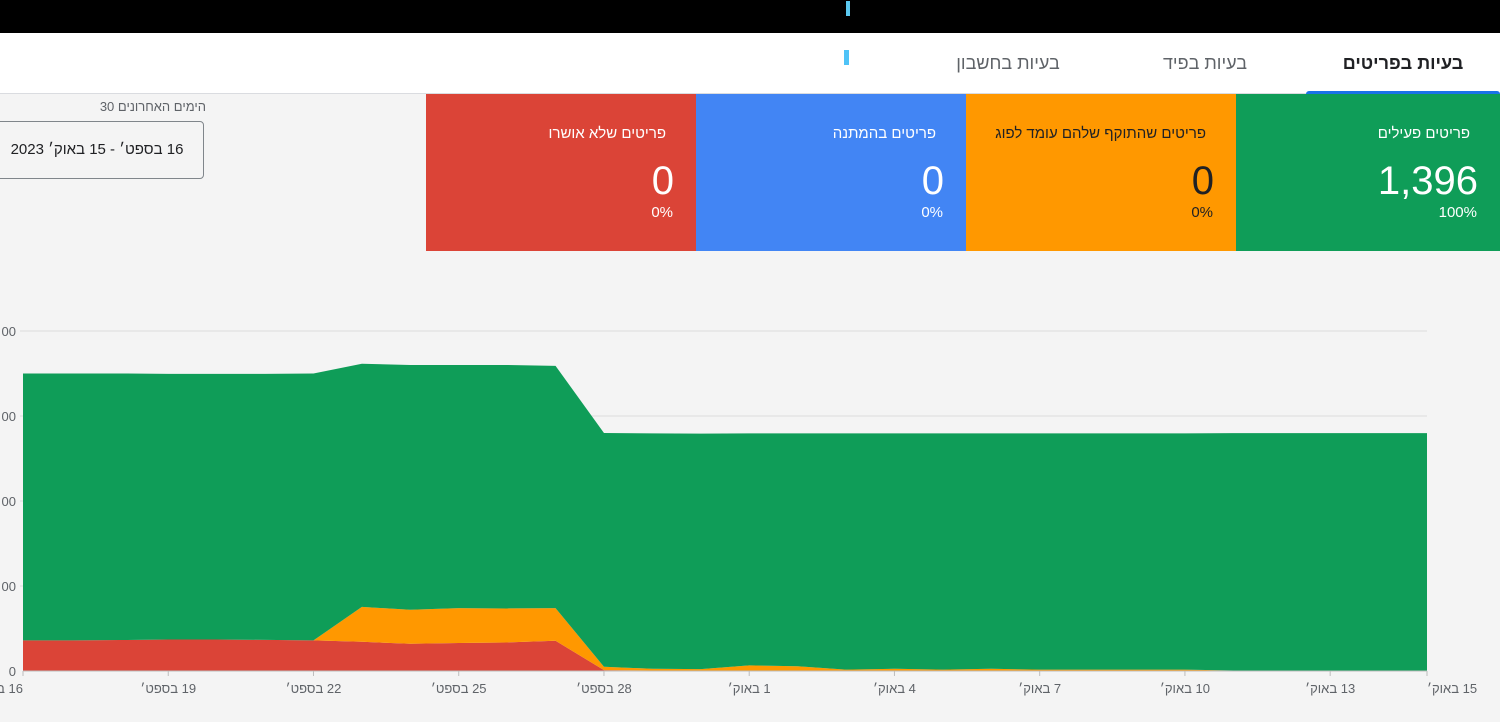 This screenshot has width=1500, height=722. Describe the element at coordinates (607, 133) in the screenshot. I see `card-label: פריטים שלא אושרו` at that location.